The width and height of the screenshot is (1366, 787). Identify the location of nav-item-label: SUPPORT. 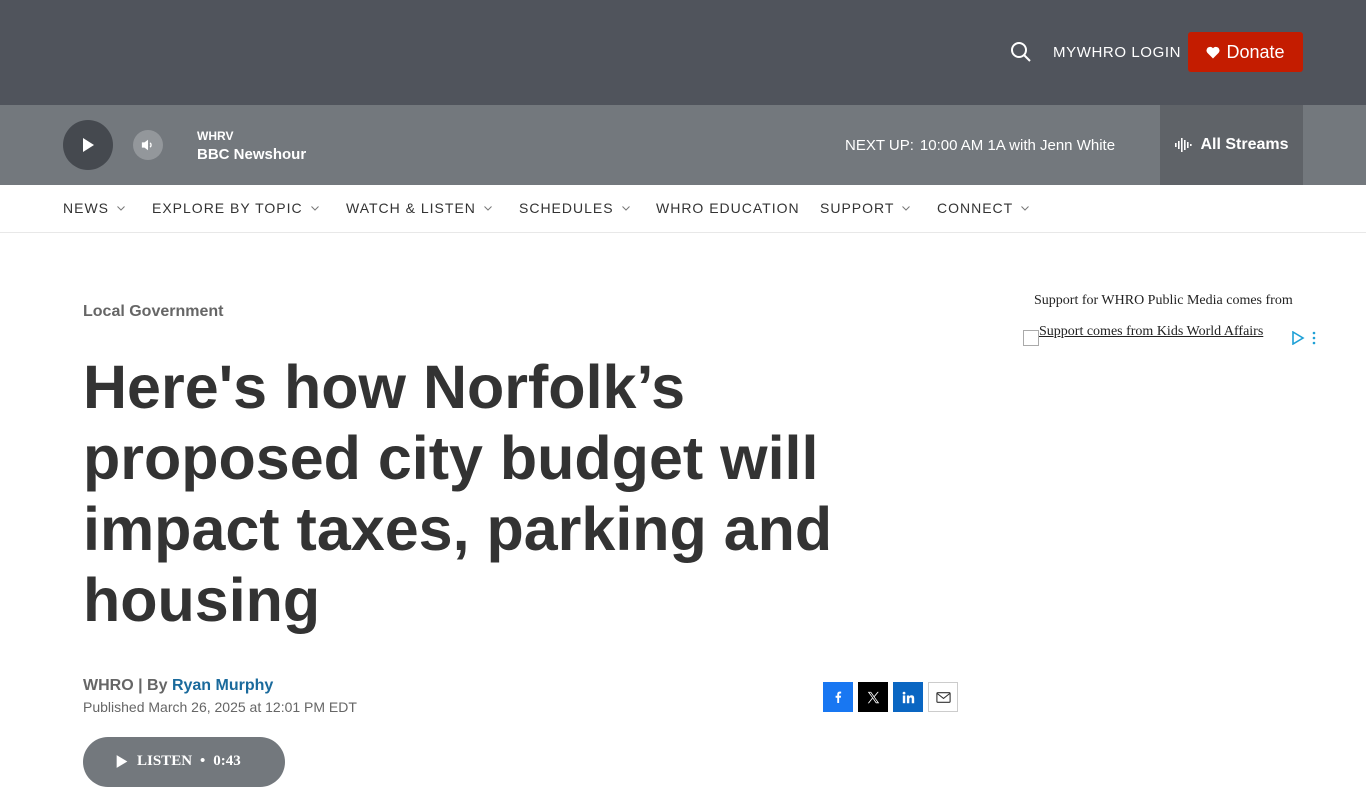
(857, 208).